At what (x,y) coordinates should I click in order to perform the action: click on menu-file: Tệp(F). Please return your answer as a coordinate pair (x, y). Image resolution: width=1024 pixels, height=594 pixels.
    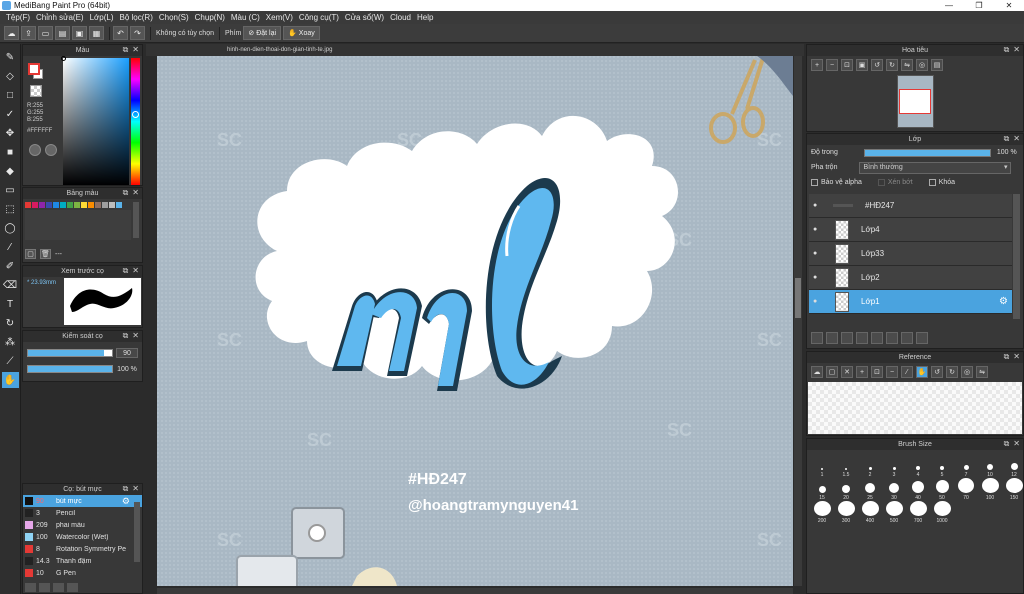
    Looking at the image, I should click on (18, 17).